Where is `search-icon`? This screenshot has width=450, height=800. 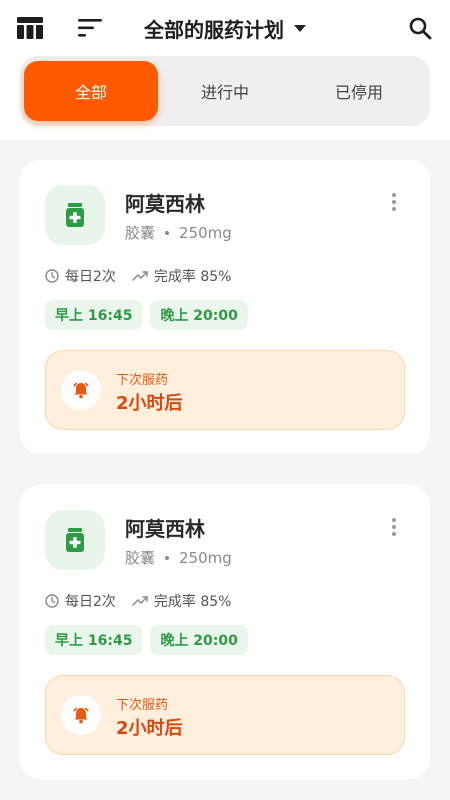 search-icon is located at coordinates (420, 28).